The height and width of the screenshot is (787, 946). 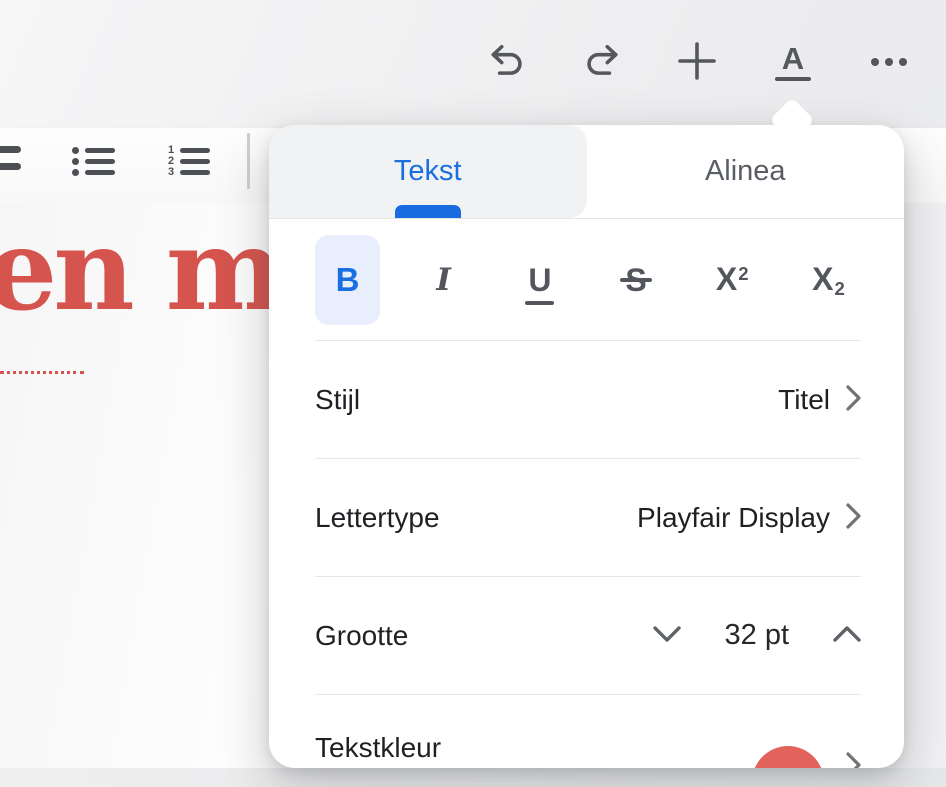 I want to click on bold-button: B, so click(x=347, y=279).